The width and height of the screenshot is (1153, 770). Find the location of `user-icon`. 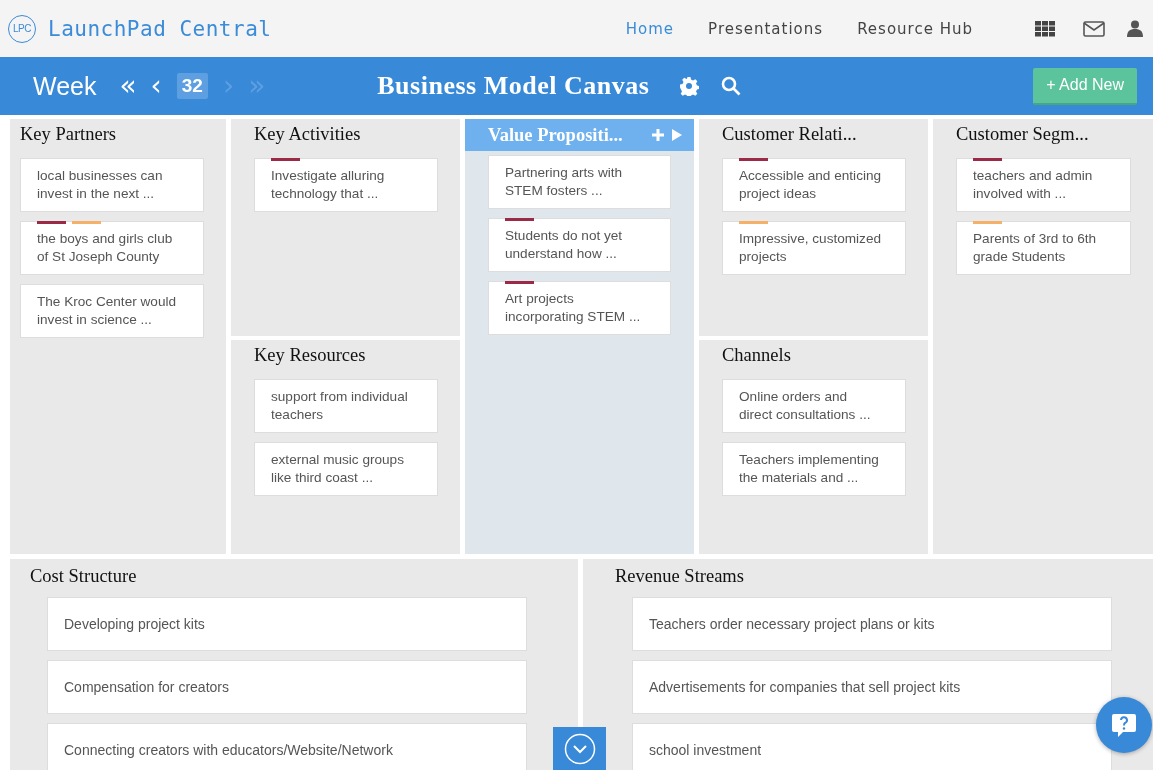

user-icon is located at coordinates (1135, 28).